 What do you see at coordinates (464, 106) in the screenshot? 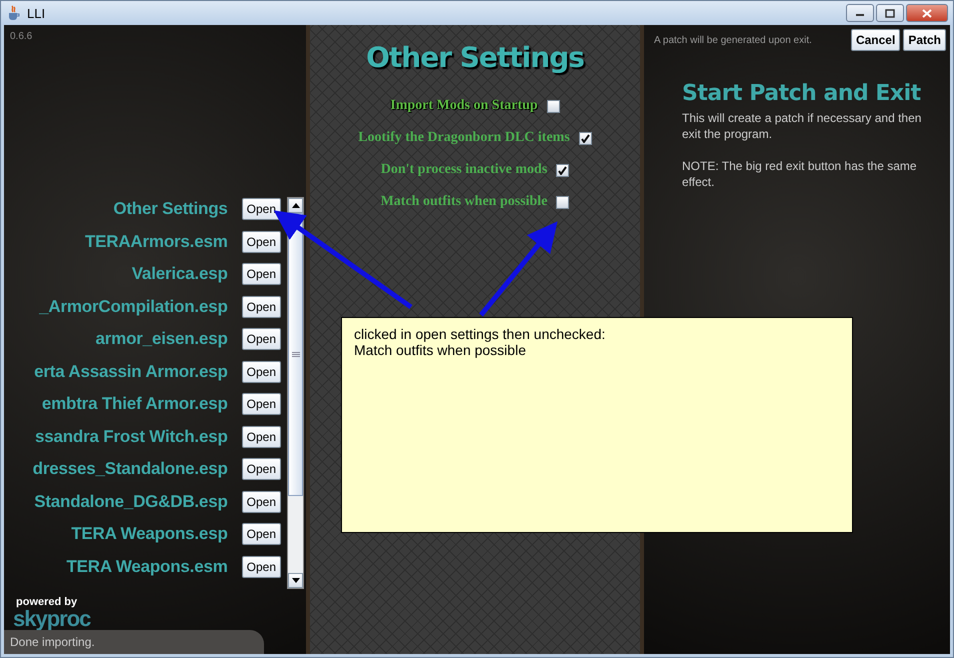
I see `option-label: Import Mods on Startup` at bounding box center [464, 106].